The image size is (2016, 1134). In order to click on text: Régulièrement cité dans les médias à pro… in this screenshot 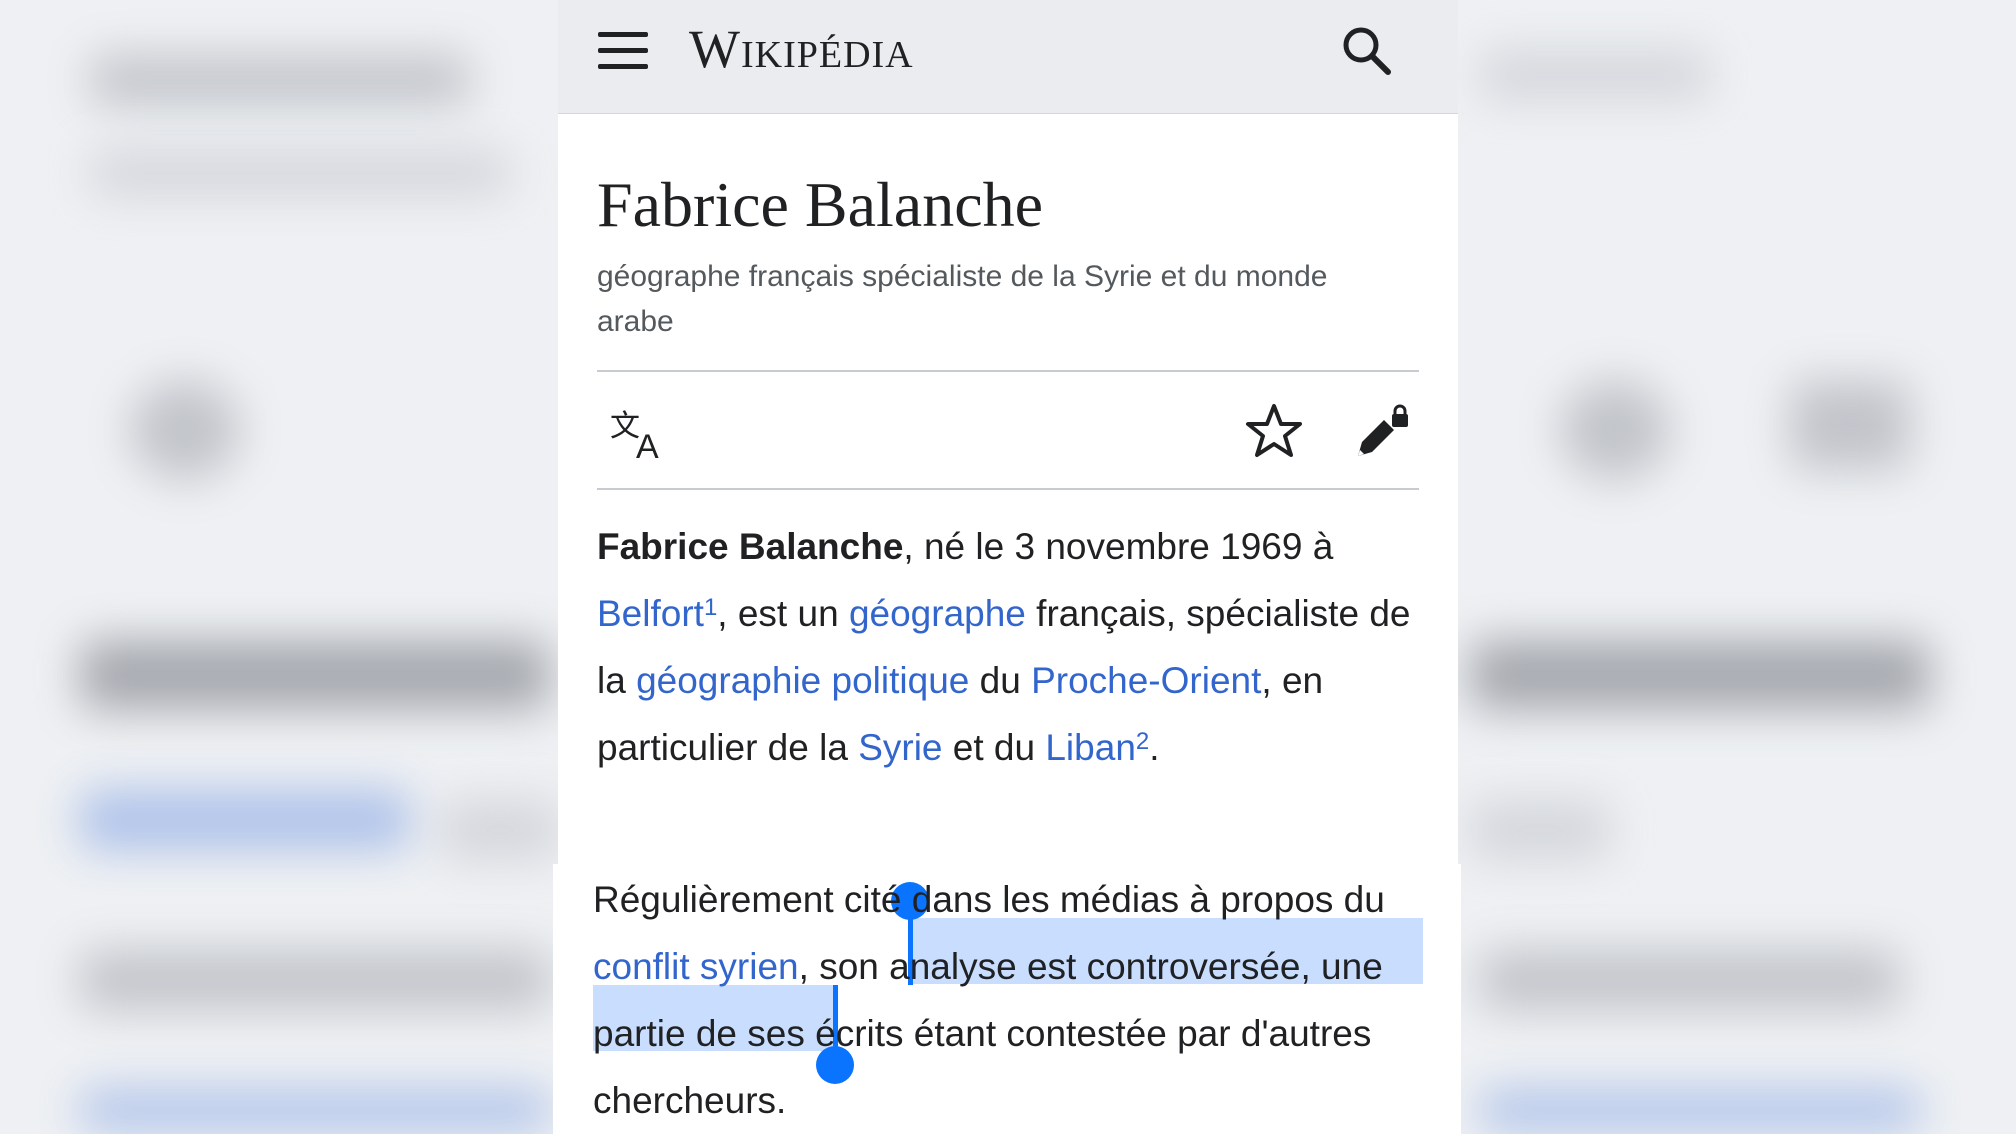, I will do `click(989, 899)`.